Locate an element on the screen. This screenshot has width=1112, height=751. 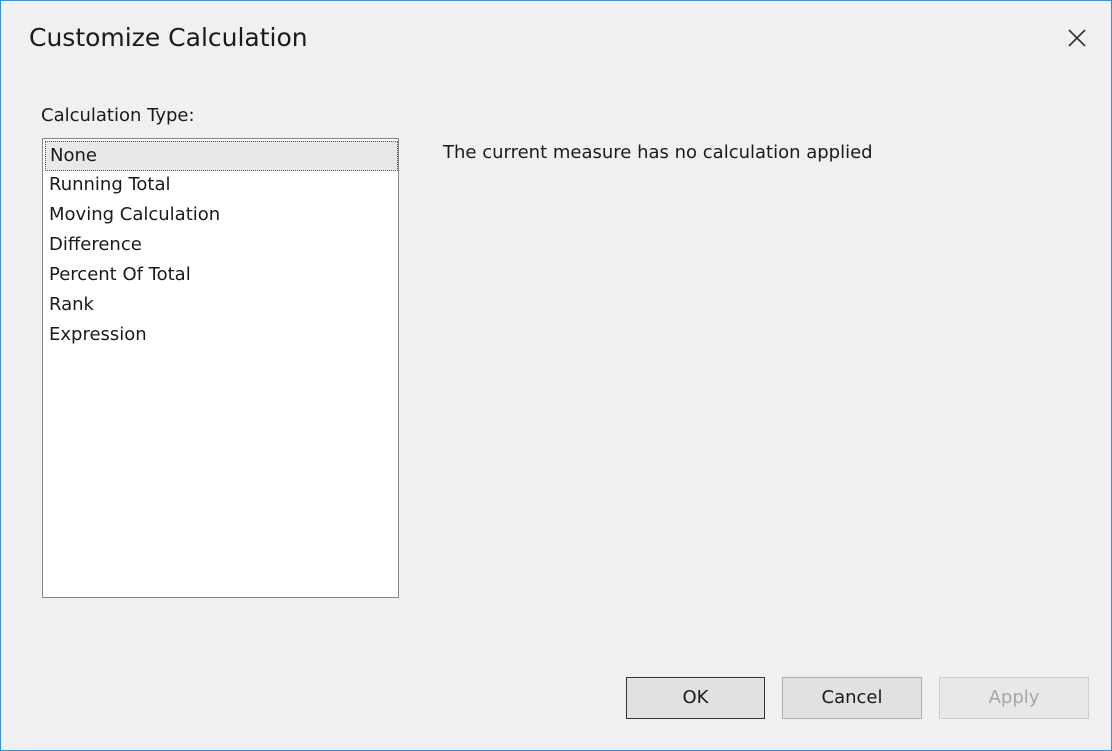
list-item-moving-calculation: Moving Calculation is located at coordinates (221, 216).